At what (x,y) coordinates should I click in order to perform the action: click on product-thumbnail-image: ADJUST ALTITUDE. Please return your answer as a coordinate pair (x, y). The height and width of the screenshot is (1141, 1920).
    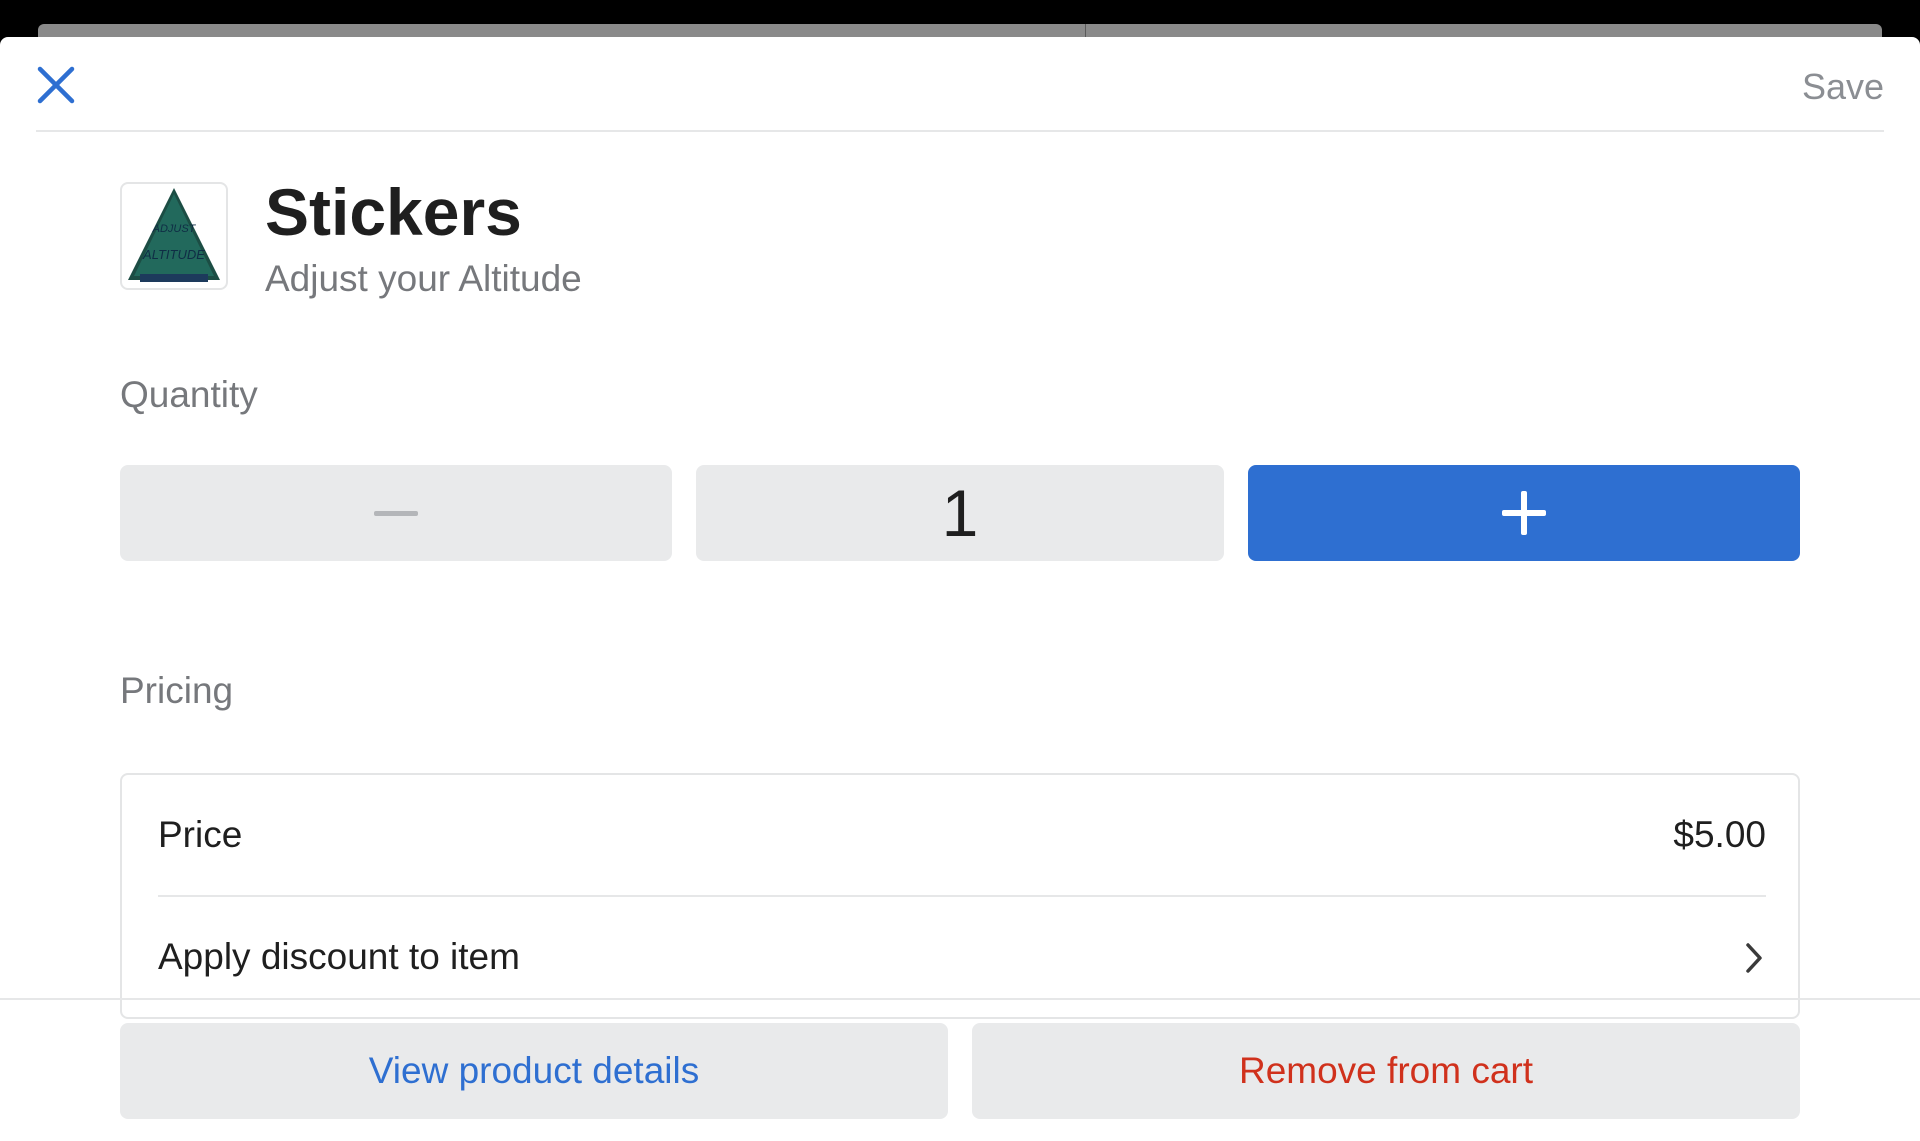
    Looking at the image, I should click on (174, 235).